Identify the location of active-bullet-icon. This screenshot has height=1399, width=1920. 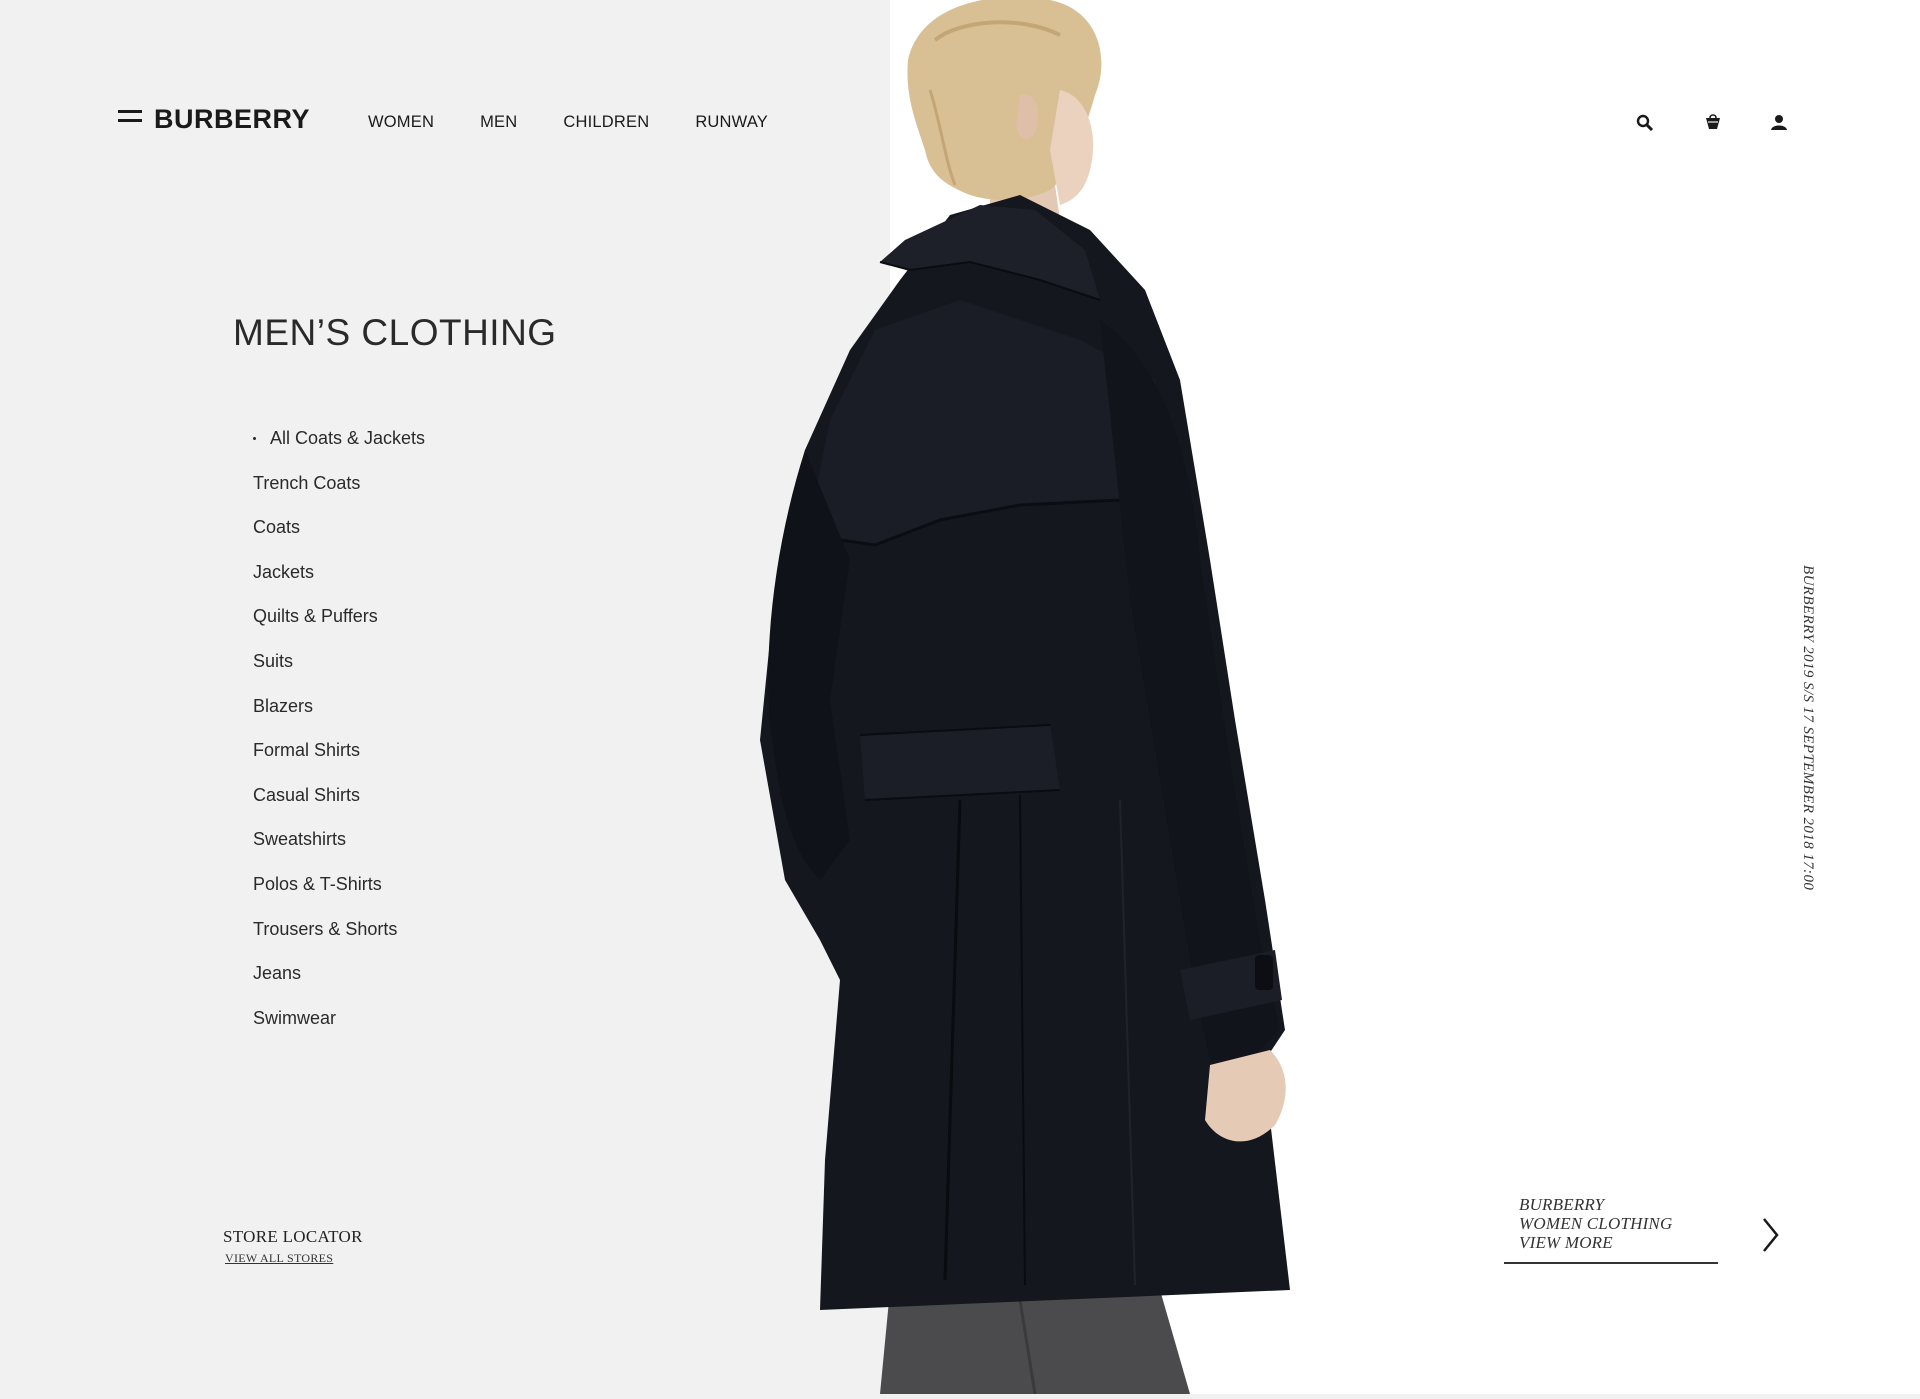
(254, 438).